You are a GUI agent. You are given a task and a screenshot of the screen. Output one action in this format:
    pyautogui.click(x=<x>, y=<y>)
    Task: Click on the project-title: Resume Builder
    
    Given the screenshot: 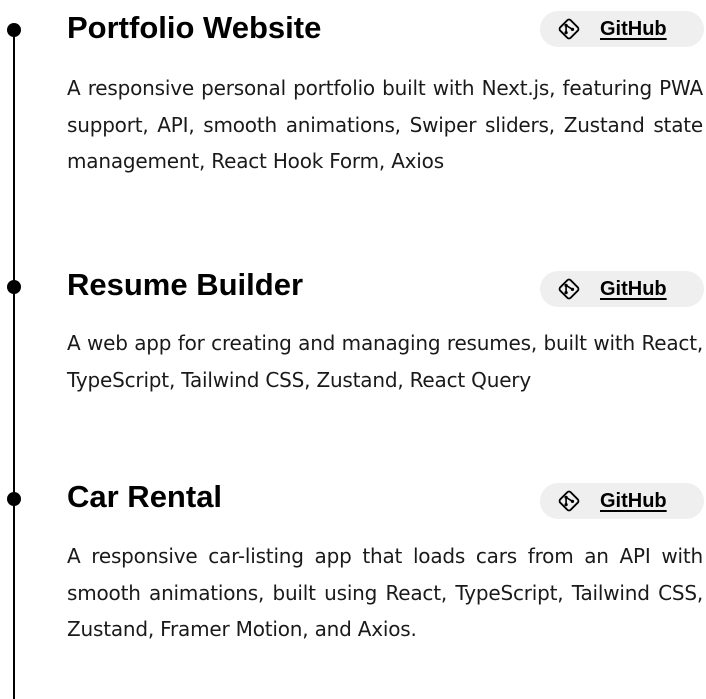 What is the action you would take?
    pyautogui.click(x=185, y=284)
    